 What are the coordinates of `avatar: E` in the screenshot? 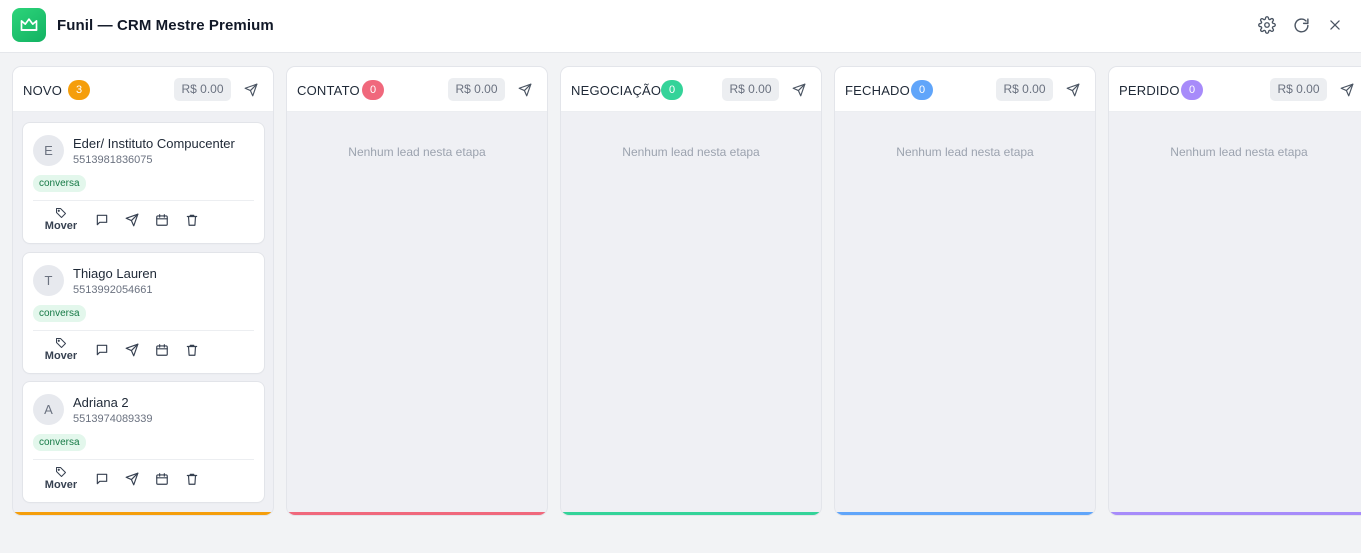 It's located at (48, 150).